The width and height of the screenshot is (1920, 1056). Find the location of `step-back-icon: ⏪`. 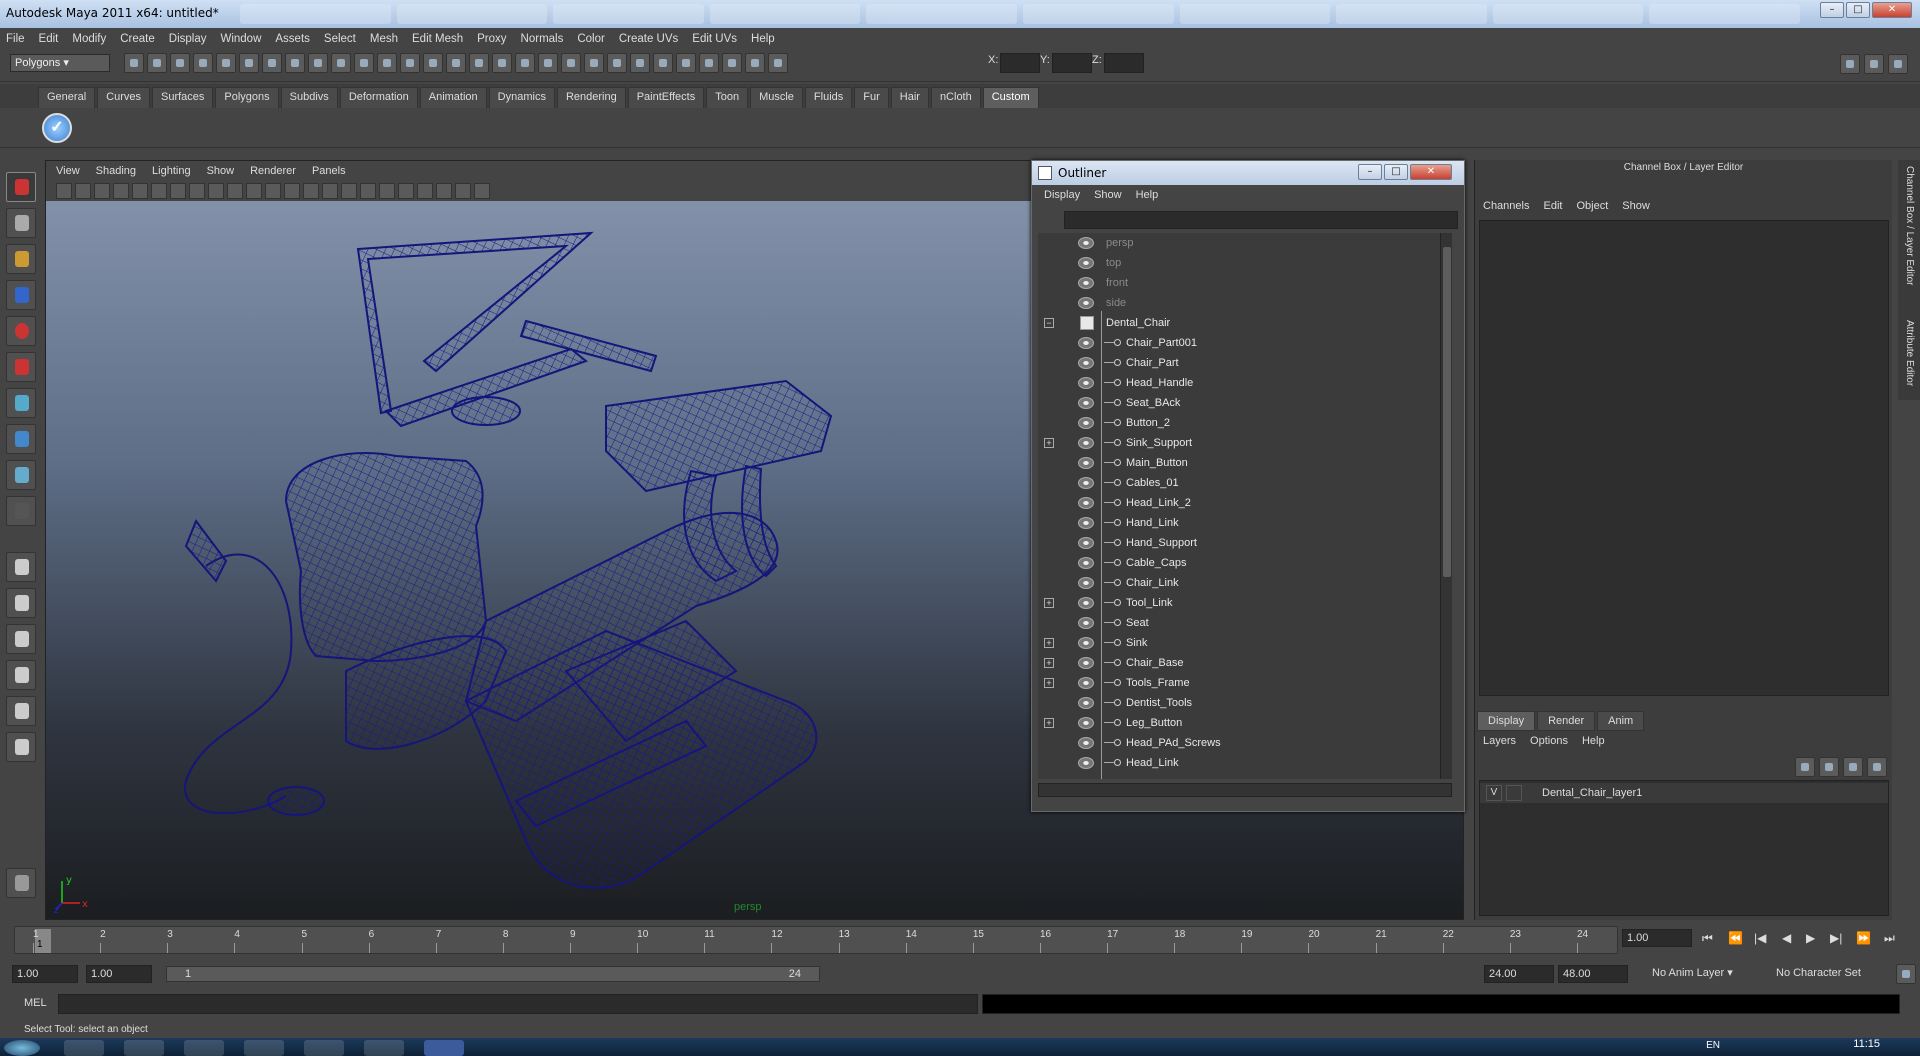

step-back-icon: ⏪ is located at coordinates (1735, 938).